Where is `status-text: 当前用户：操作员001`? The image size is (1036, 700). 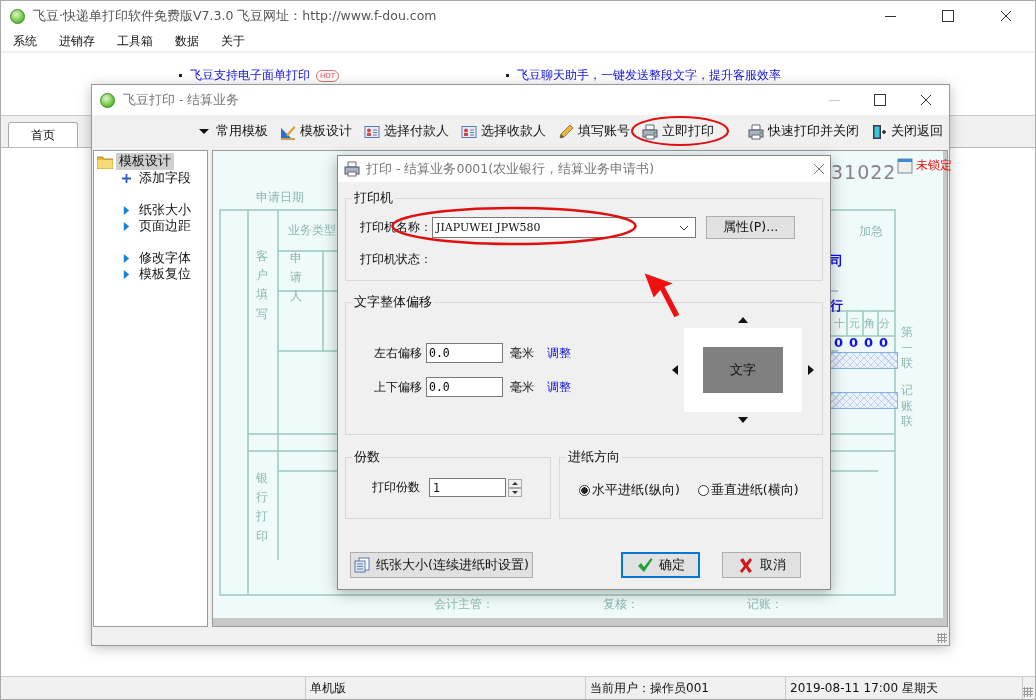
status-text: 当前用户：操作员001 is located at coordinates (686, 688).